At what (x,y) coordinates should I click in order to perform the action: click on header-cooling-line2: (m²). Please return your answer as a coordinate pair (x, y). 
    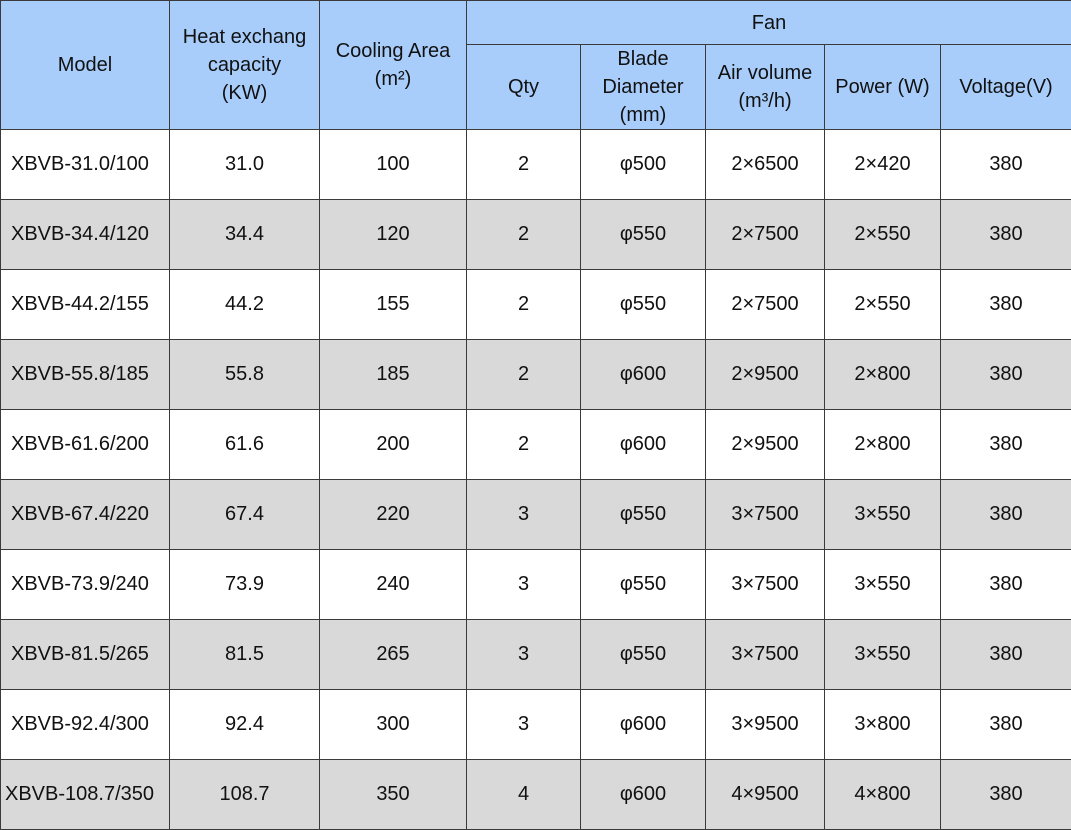
    Looking at the image, I should click on (393, 79).